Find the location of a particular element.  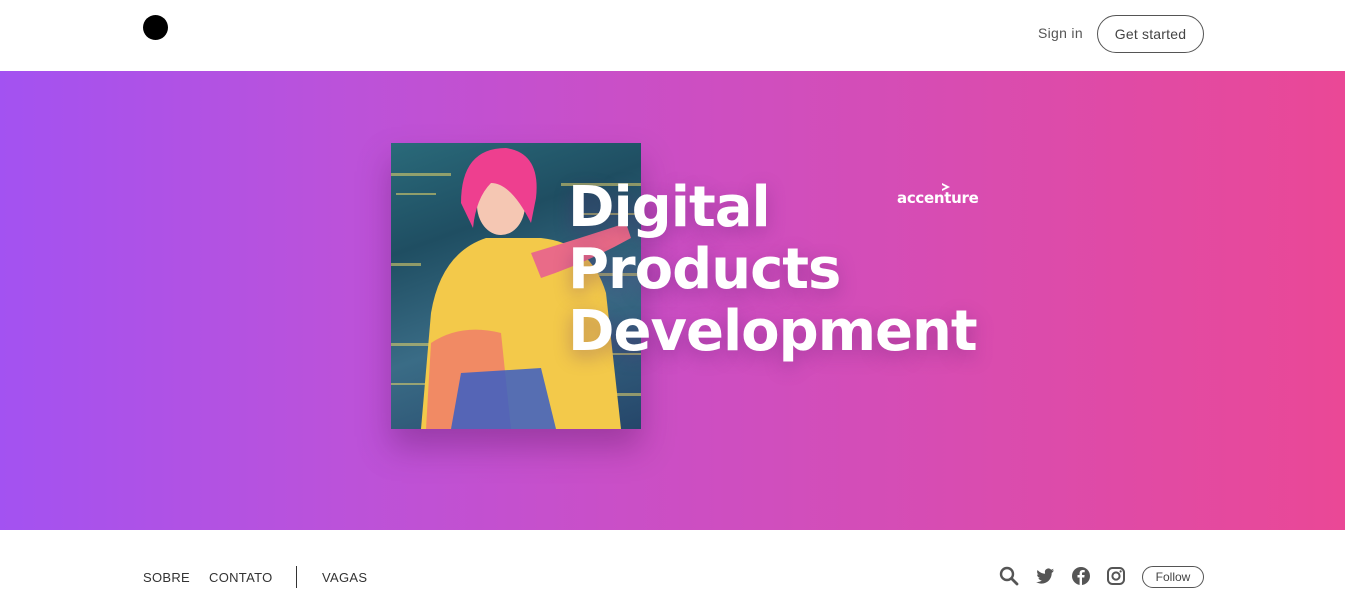

hero-title-line: Development is located at coordinates (773, 331).